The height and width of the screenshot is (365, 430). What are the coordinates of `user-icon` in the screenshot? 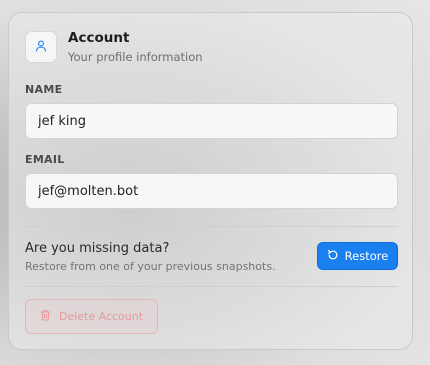 It's located at (41, 47).